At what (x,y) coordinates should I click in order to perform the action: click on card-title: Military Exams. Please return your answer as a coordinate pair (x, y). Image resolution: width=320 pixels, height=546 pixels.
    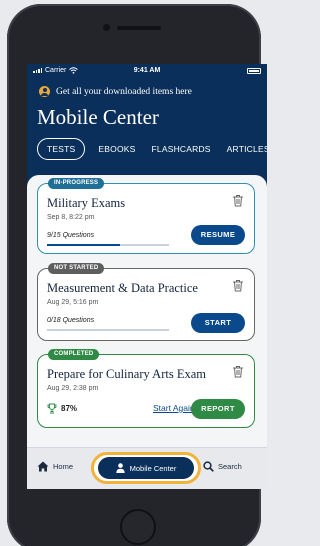
    Looking at the image, I should click on (86, 203).